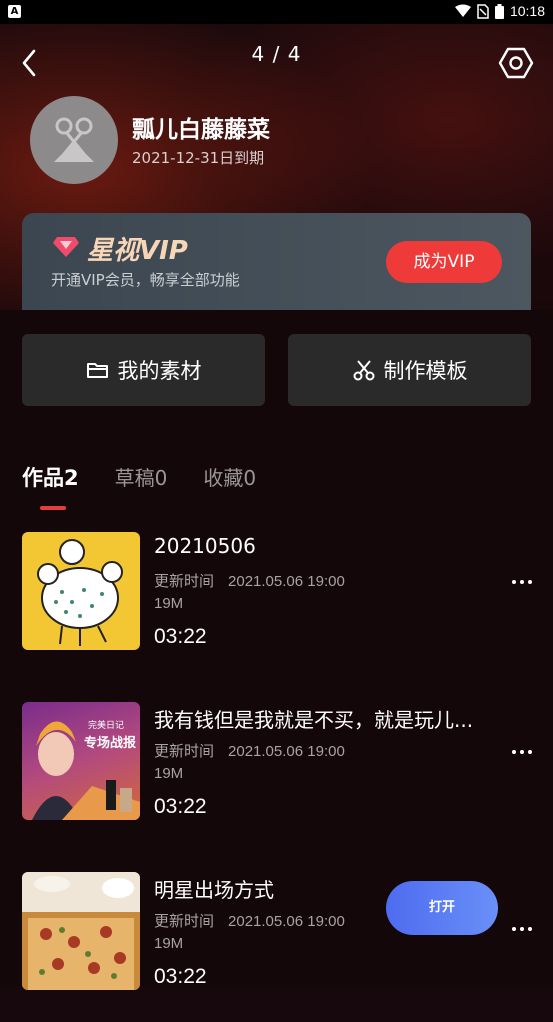 The width and height of the screenshot is (553, 1022). I want to click on my-materials-button: 我的素材, so click(143, 370).